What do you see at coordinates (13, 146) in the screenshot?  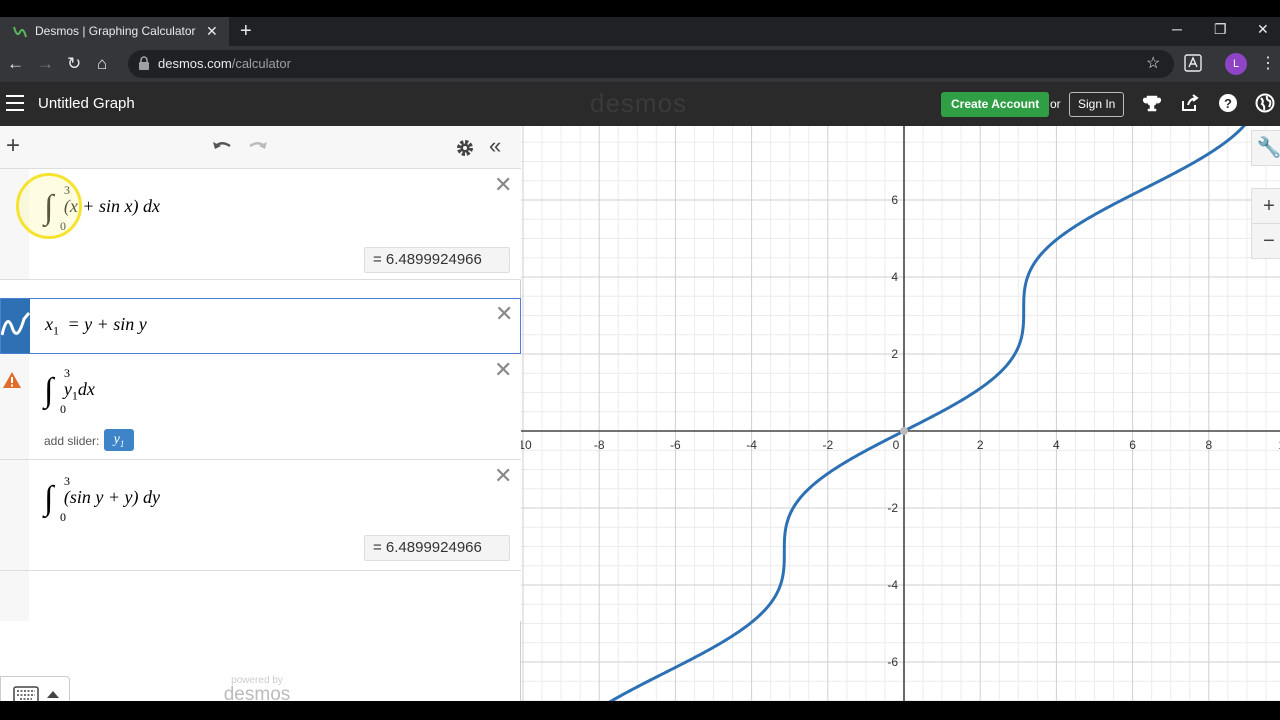 I see `add-expression-icon: +` at bounding box center [13, 146].